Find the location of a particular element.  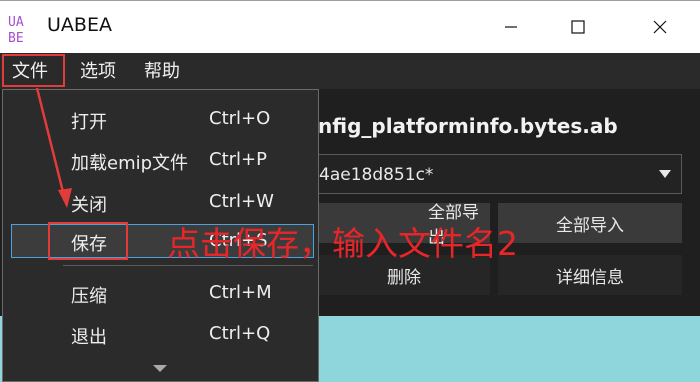

svg-text: UA is located at coordinates (16, 22).